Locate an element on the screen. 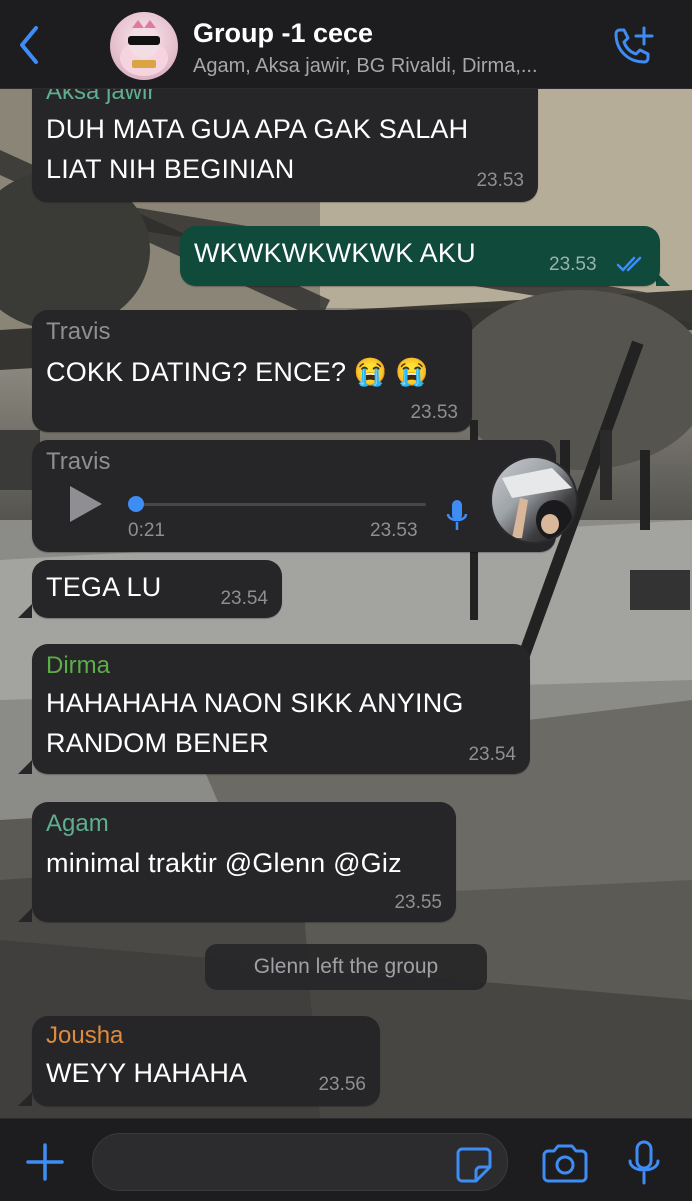 This screenshot has width=692, height=1201. message-text: LIAT NIH BEGINIAN is located at coordinates (170, 169).